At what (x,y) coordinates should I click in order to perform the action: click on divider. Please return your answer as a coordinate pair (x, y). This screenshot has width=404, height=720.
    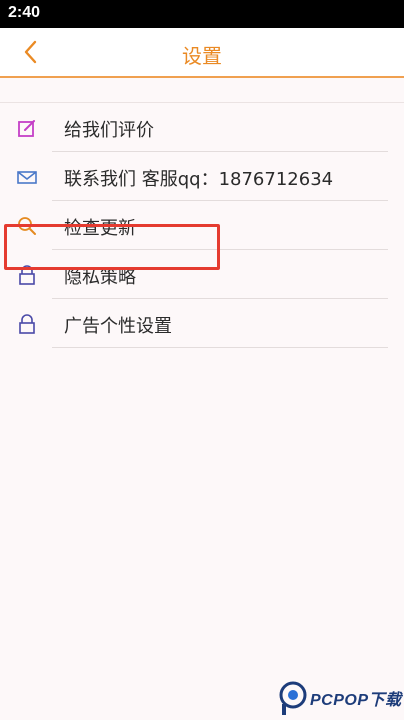
    Looking at the image, I should click on (220, 347).